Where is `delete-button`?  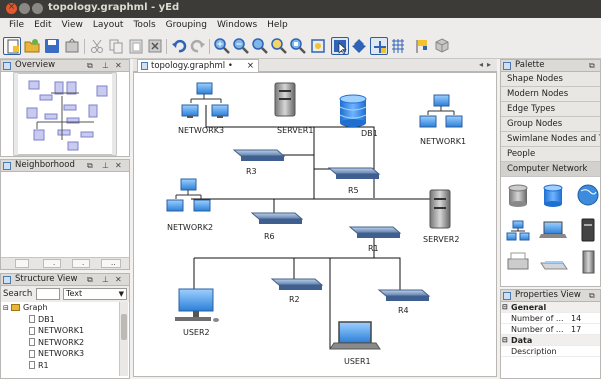
delete-button is located at coordinates (155, 46).